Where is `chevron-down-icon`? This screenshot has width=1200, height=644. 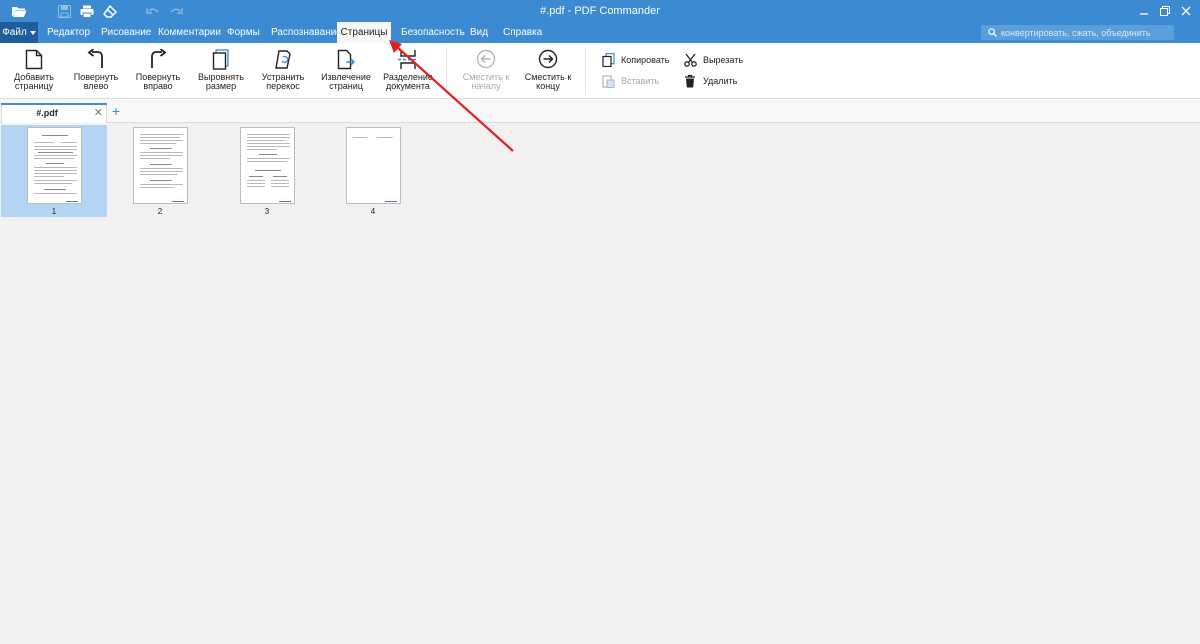 chevron-down-icon is located at coordinates (32, 32).